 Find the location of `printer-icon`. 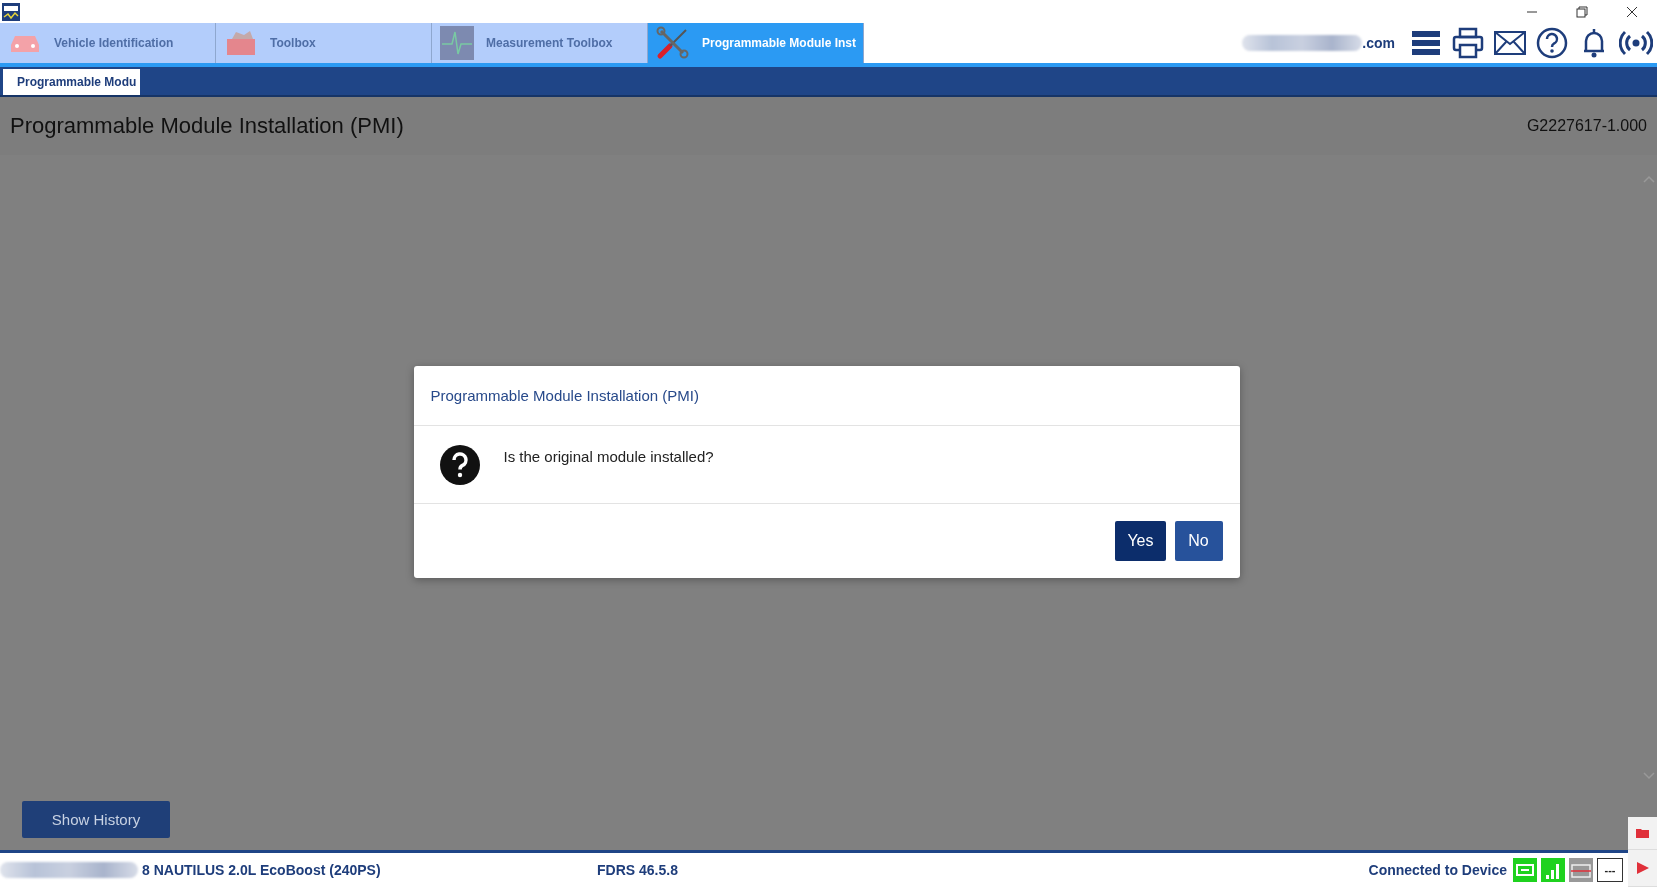

printer-icon is located at coordinates (1468, 43).